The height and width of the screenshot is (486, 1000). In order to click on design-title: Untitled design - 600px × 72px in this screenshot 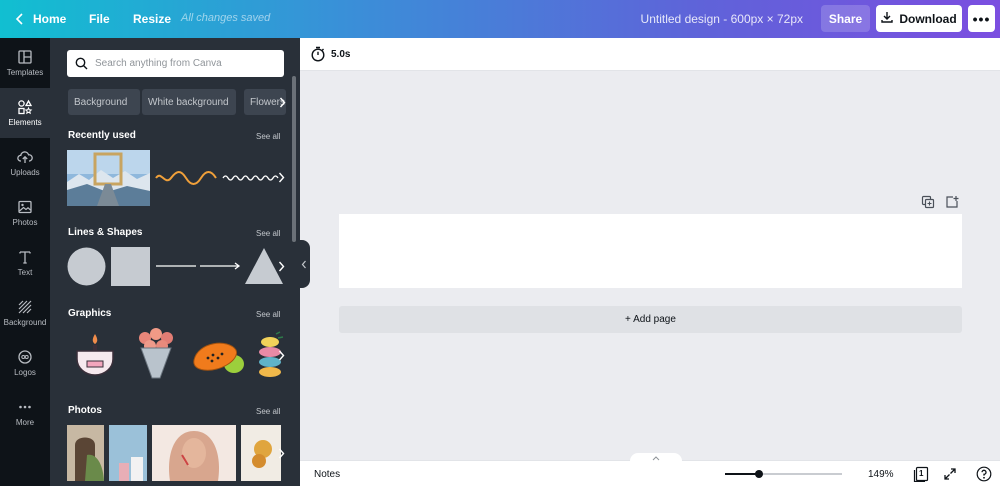, I will do `click(722, 19)`.